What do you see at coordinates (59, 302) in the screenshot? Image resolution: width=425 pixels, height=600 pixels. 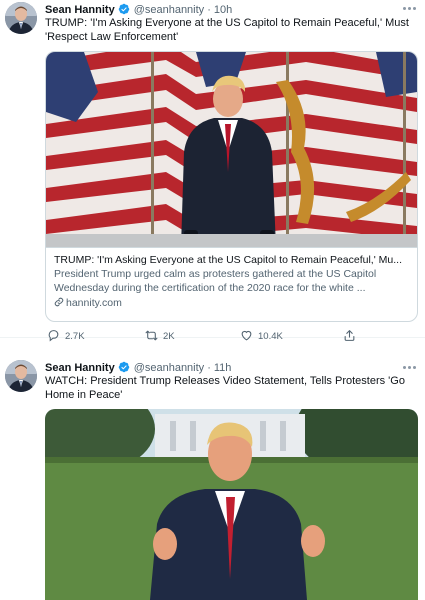 I see `link-icon` at bounding box center [59, 302].